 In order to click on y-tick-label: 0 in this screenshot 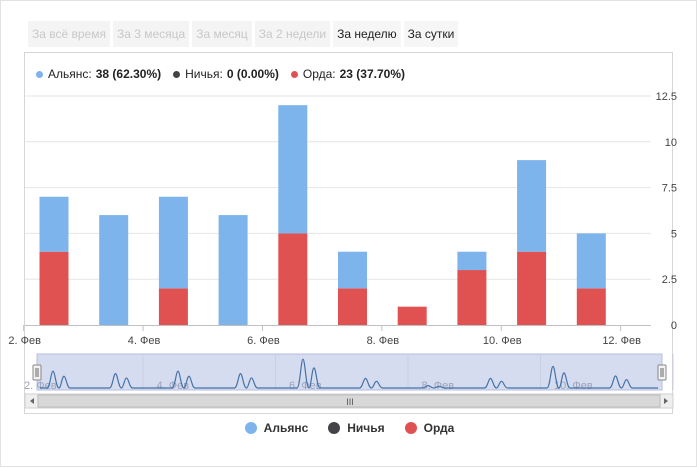, I will do `click(674, 326)`.